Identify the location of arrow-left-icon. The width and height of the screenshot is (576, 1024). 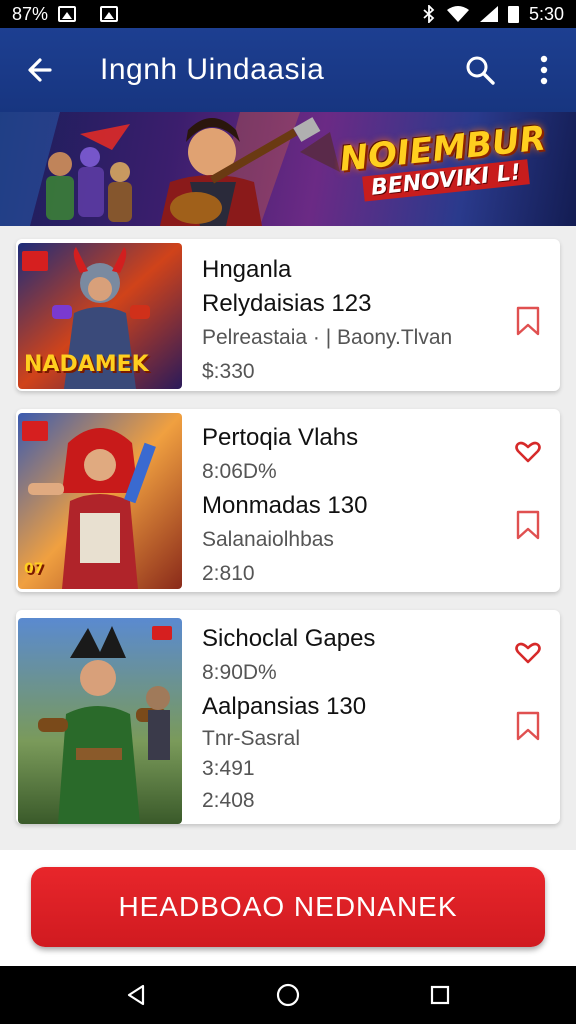
(40, 70).